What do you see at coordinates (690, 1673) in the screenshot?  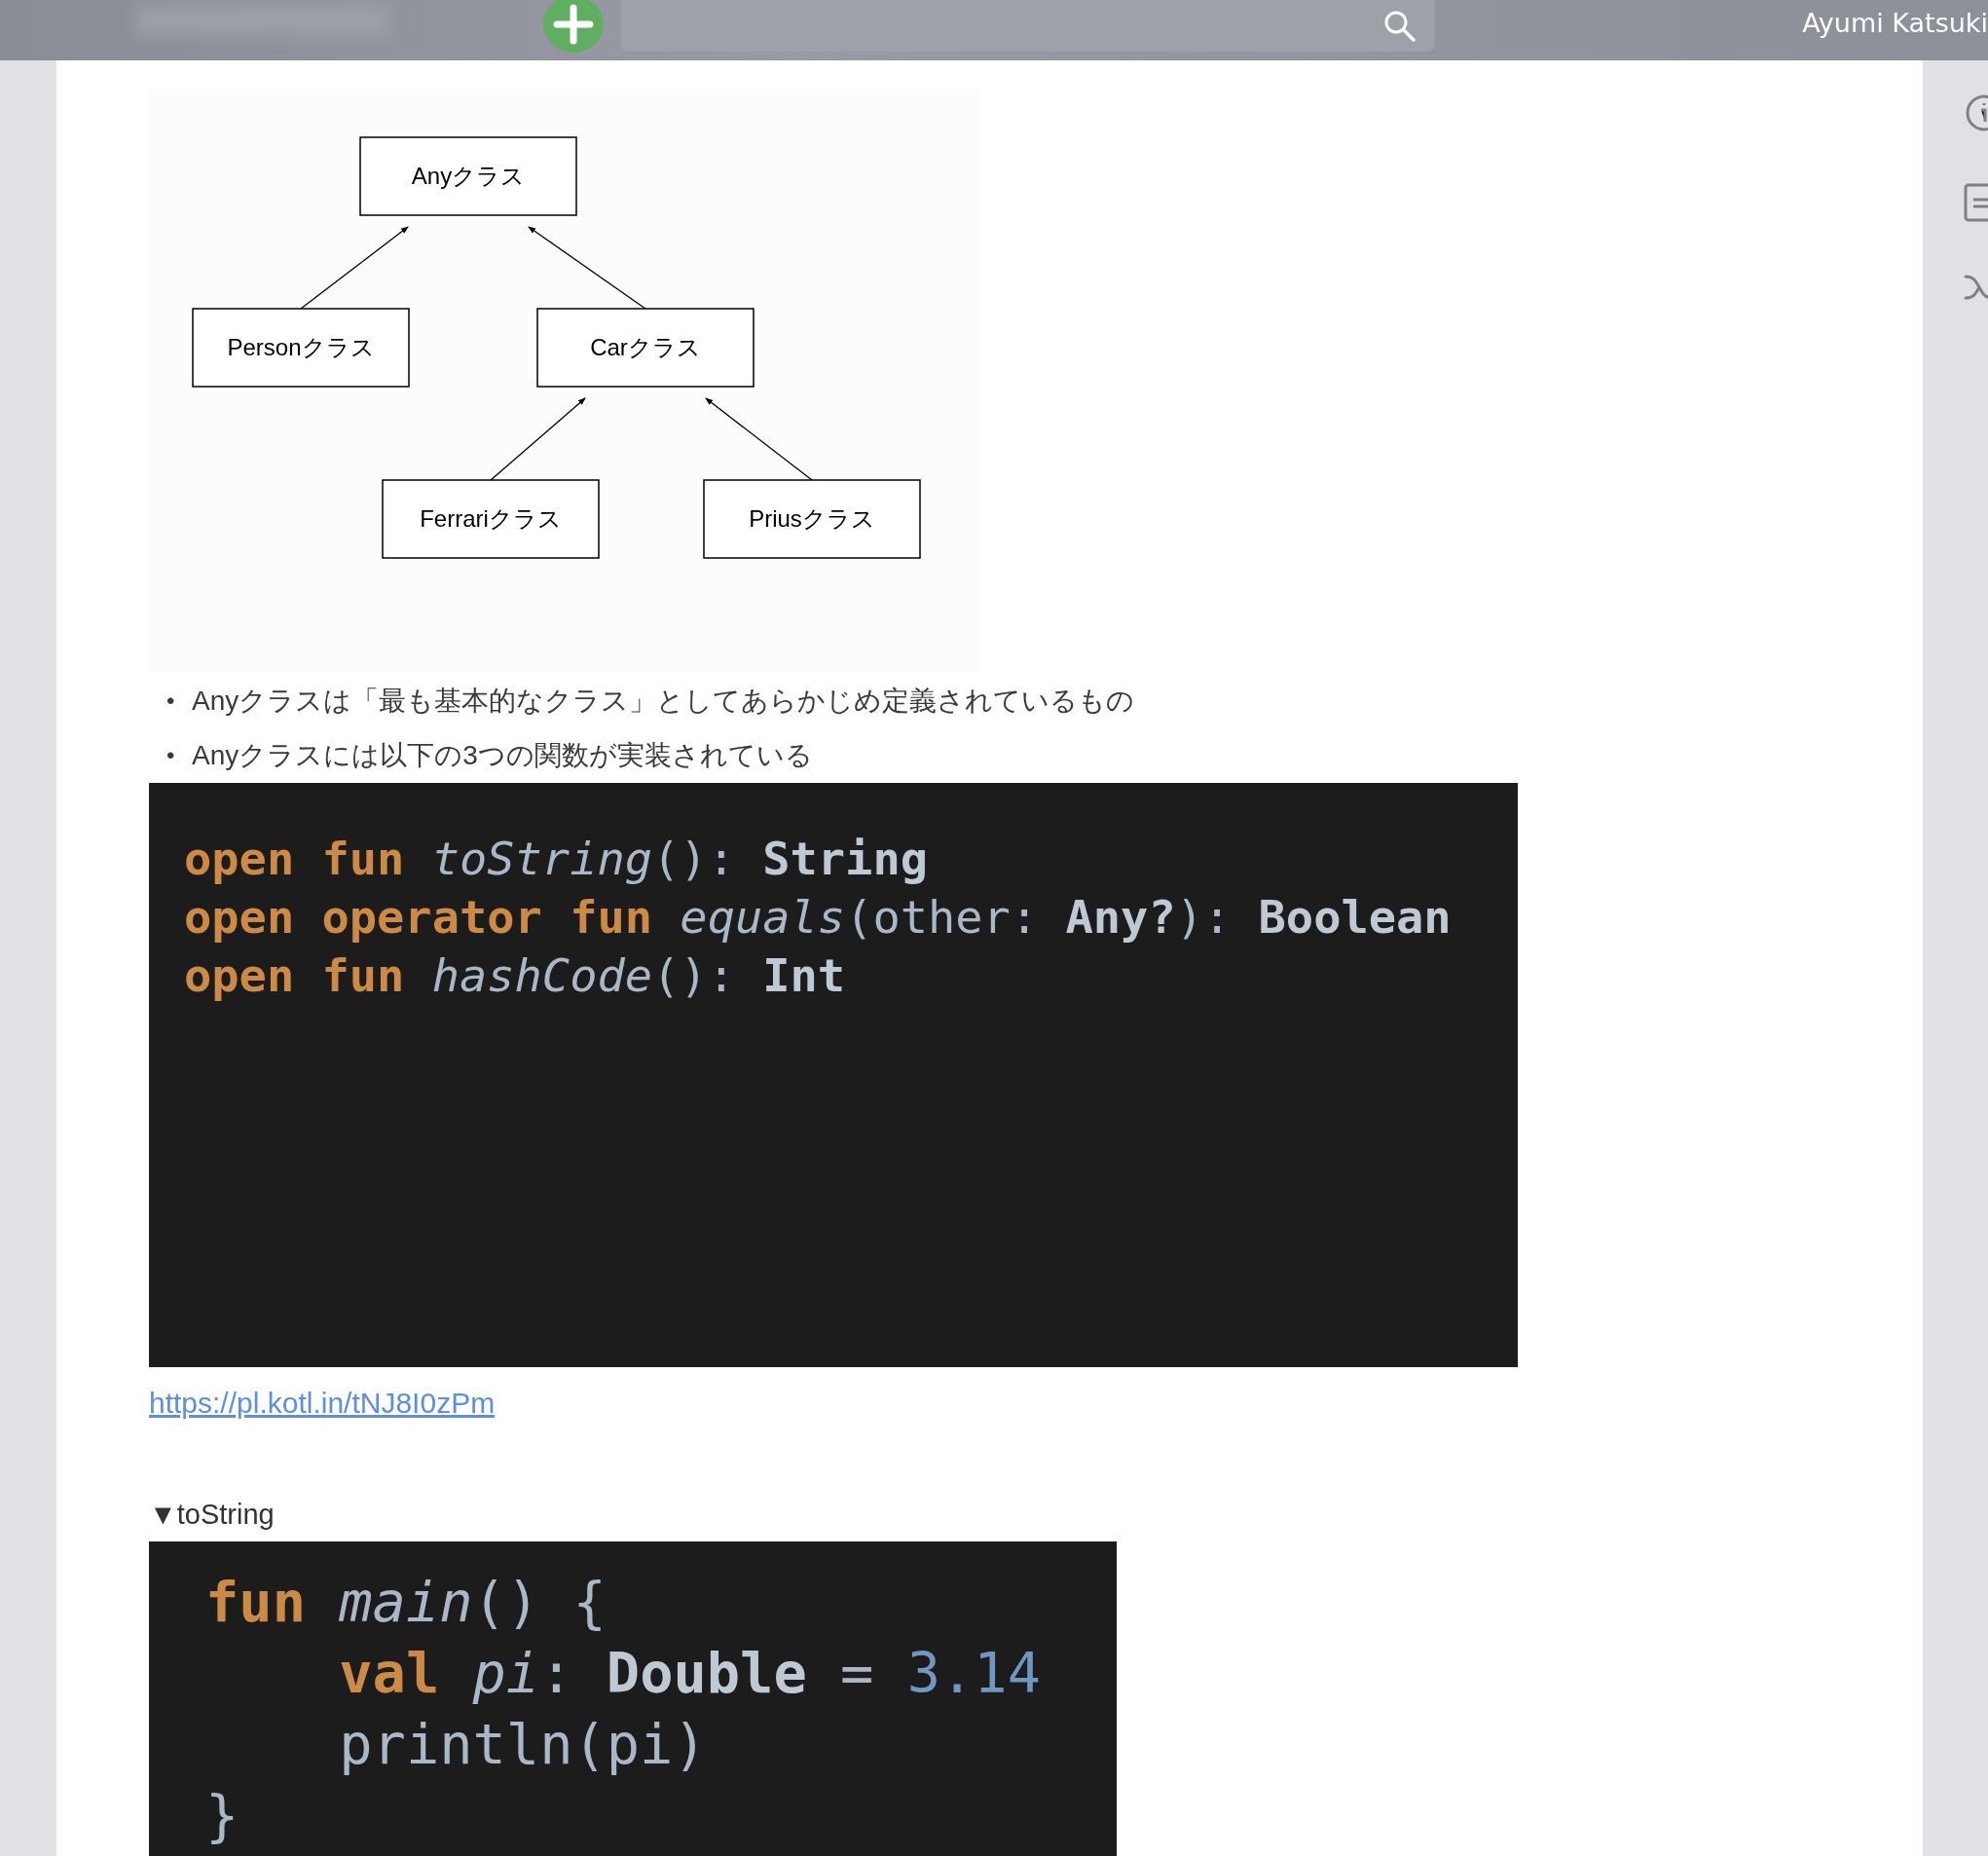 I see `code-line: val pi: Double = 3.14` at bounding box center [690, 1673].